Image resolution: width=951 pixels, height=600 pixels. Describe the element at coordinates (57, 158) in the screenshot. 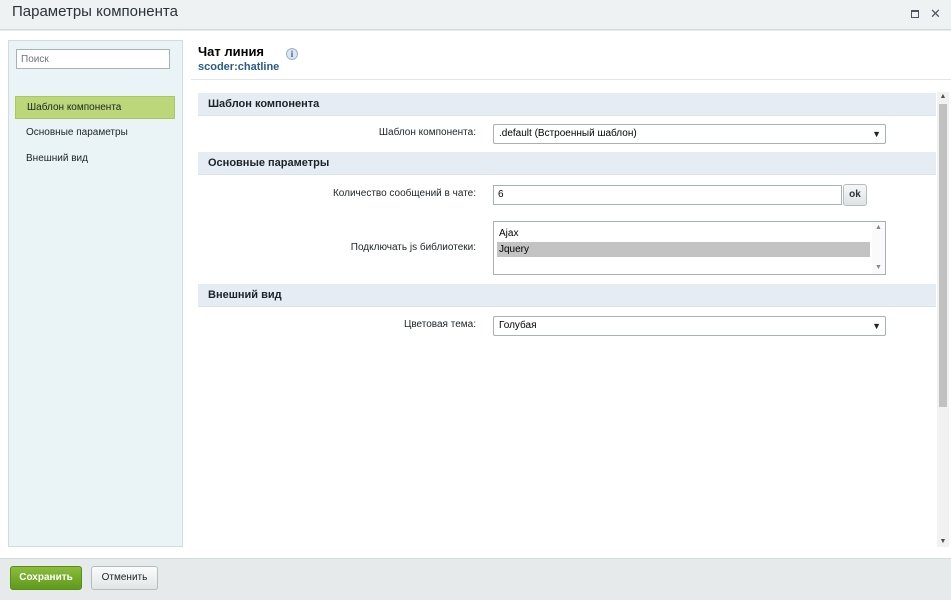

I see `sidebar-item-label: Внешний вид` at that location.